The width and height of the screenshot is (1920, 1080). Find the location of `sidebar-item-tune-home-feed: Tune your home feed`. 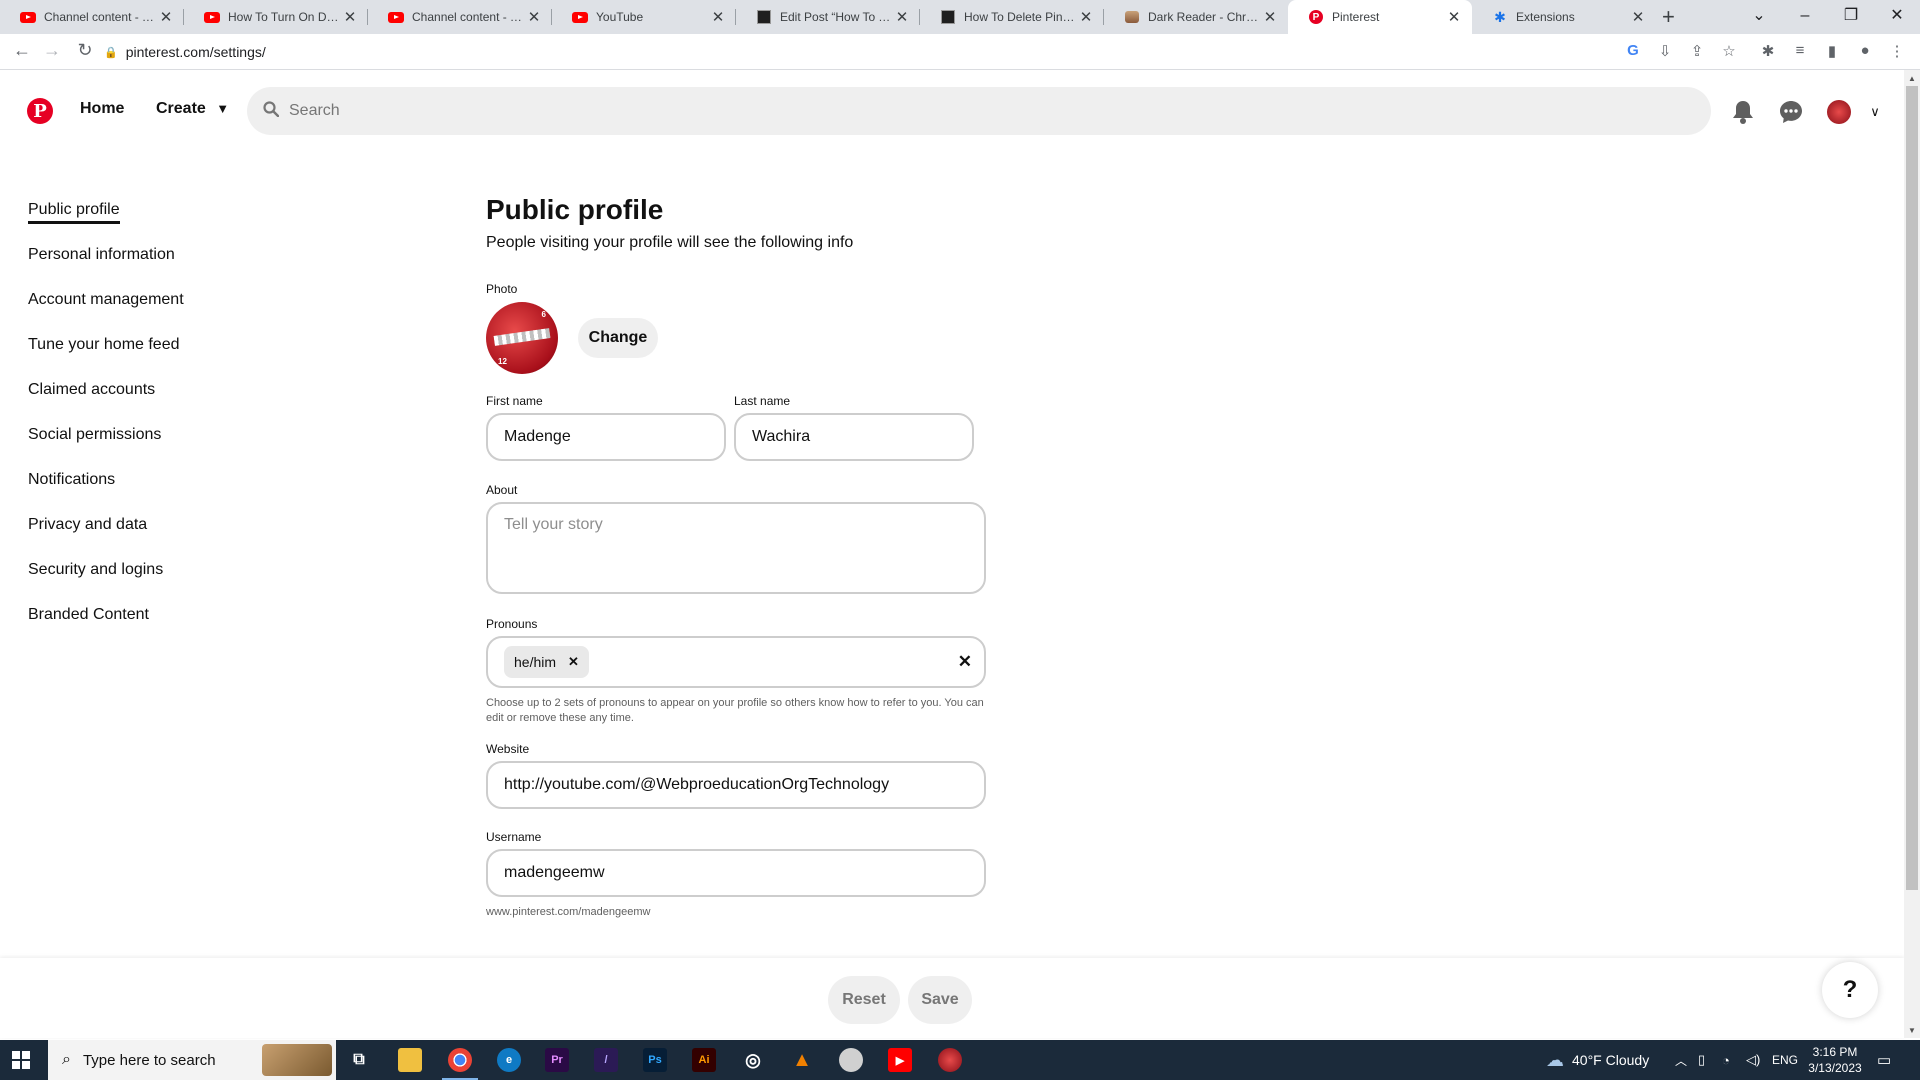

sidebar-item-tune-home-feed: Tune your home feed is located at coordinates (178, 353).